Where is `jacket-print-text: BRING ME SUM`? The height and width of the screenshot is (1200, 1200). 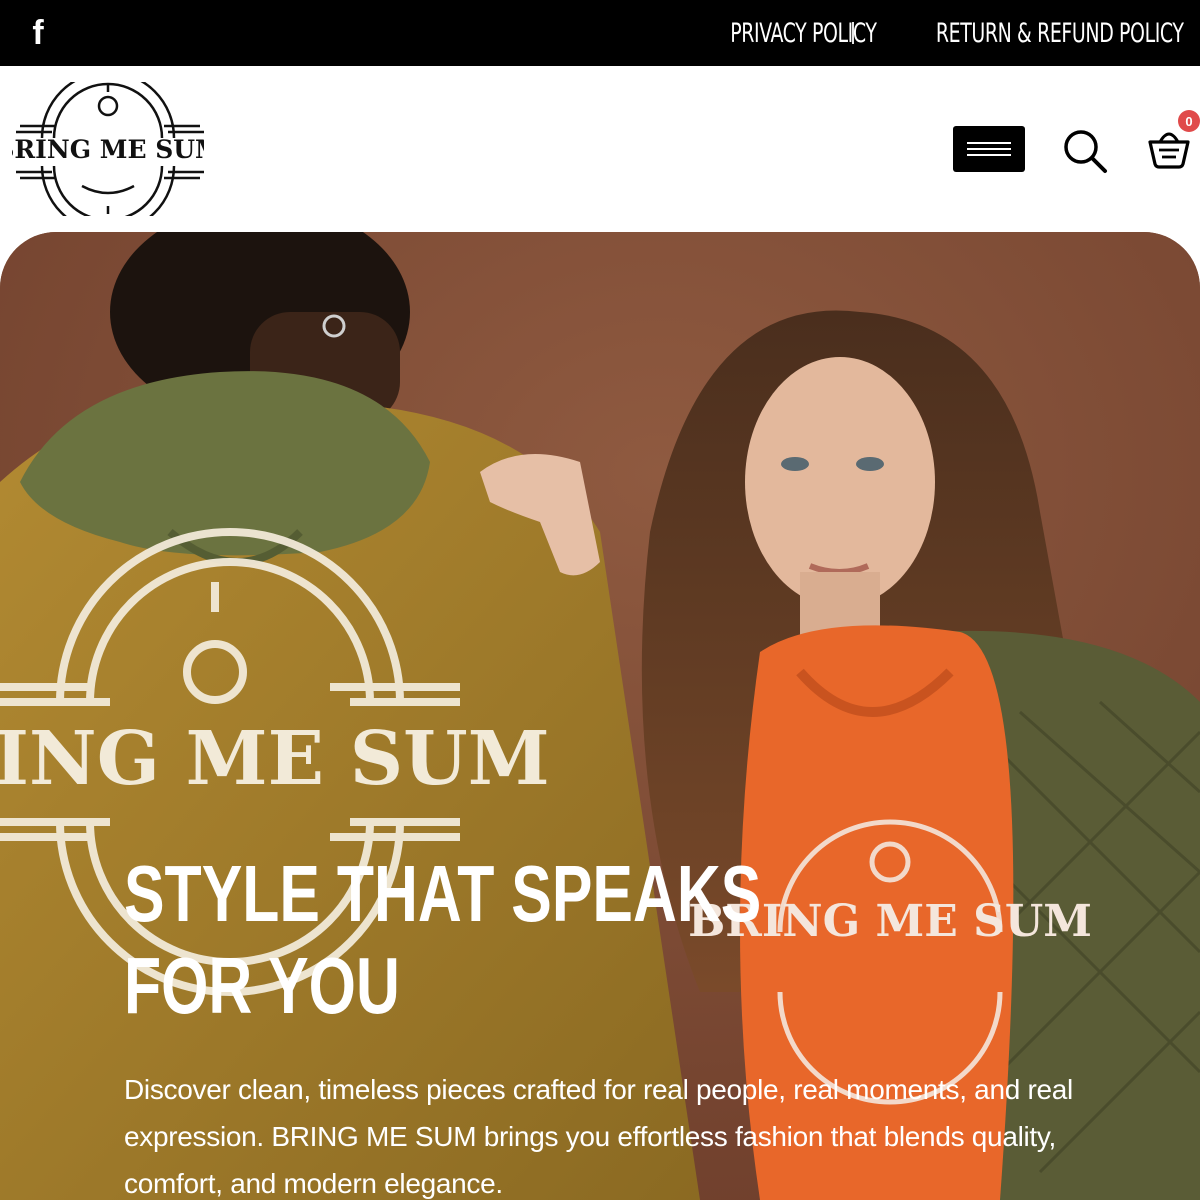 jacket-print-text: BRING ME SUM is located at coordinates (275, 759).